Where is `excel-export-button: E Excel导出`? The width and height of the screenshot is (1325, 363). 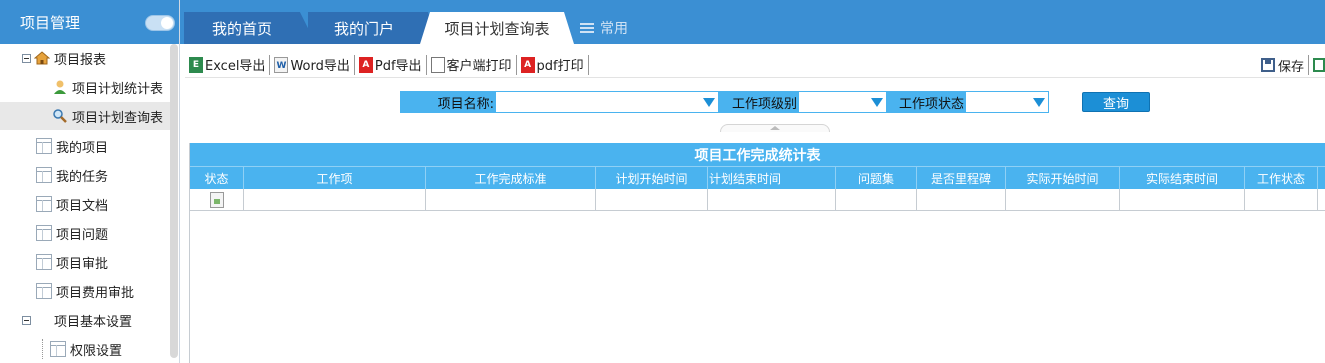 excel-export-button: E Excel导出 is located at coordinates (228, 64).